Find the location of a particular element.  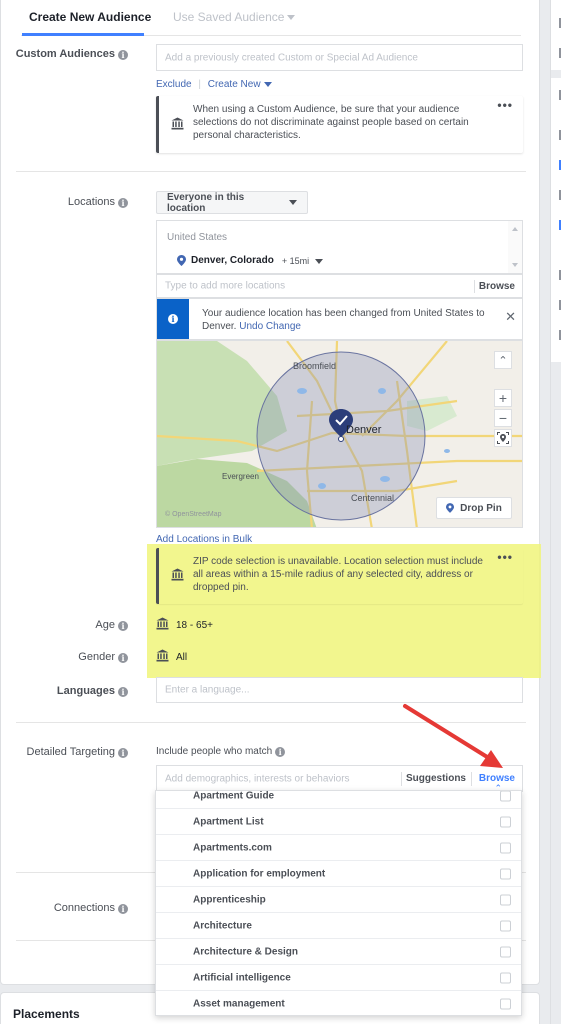

location-item: Denver, Colorado + 15mi is located at coordinates (250, 260).